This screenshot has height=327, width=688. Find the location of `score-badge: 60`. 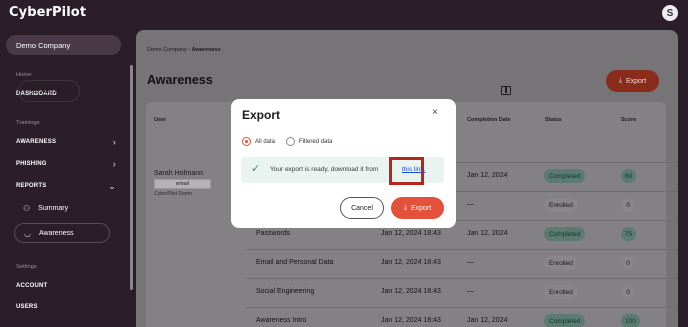

score-badge: 60 is located at coordinates (629, 176).